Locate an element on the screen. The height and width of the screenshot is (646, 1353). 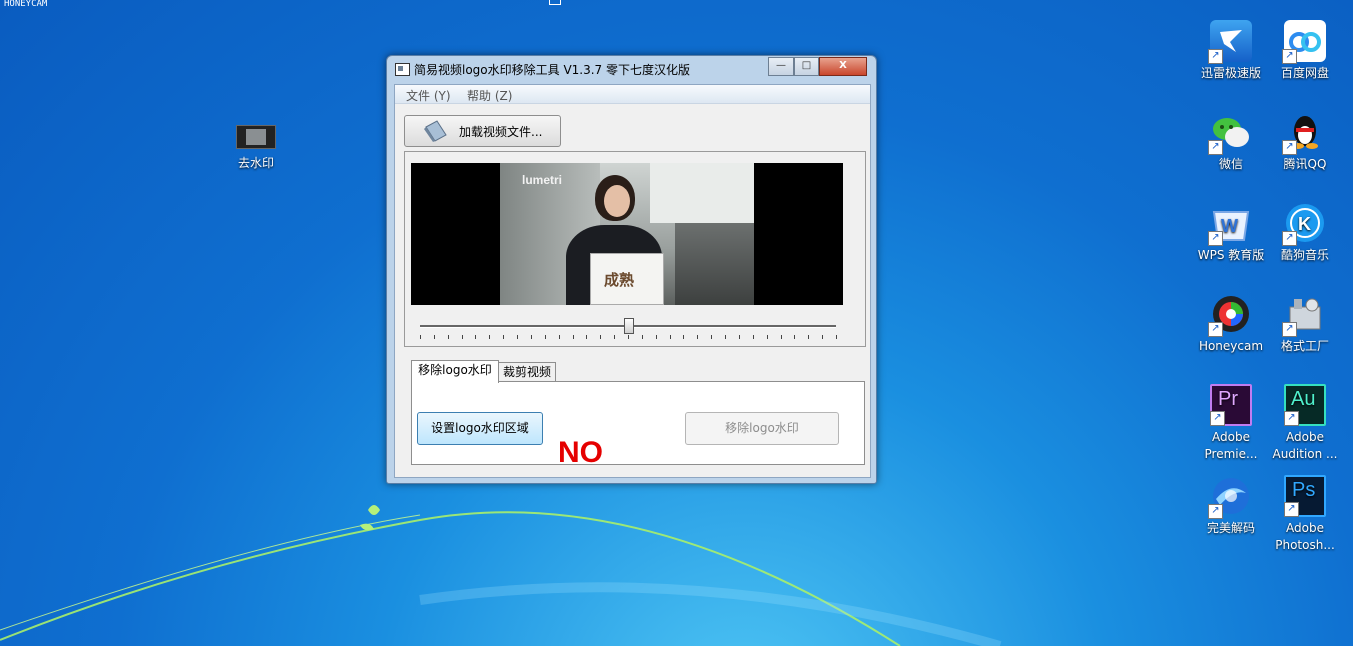
minimize-button: — is located at coordinates (781, 66).